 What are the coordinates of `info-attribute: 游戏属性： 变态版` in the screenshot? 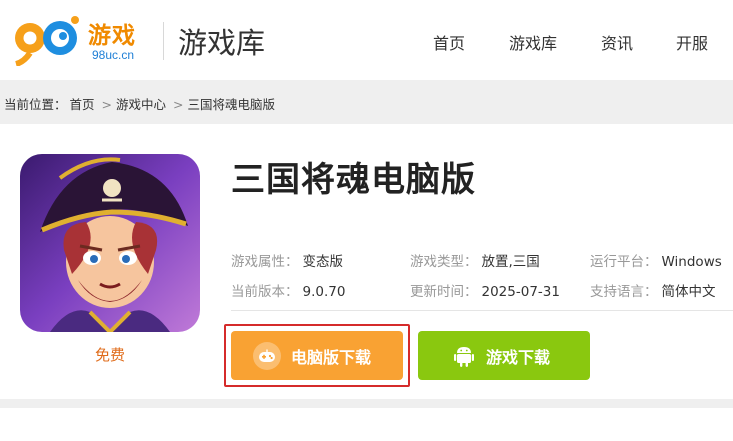 It's located at (287, 260).